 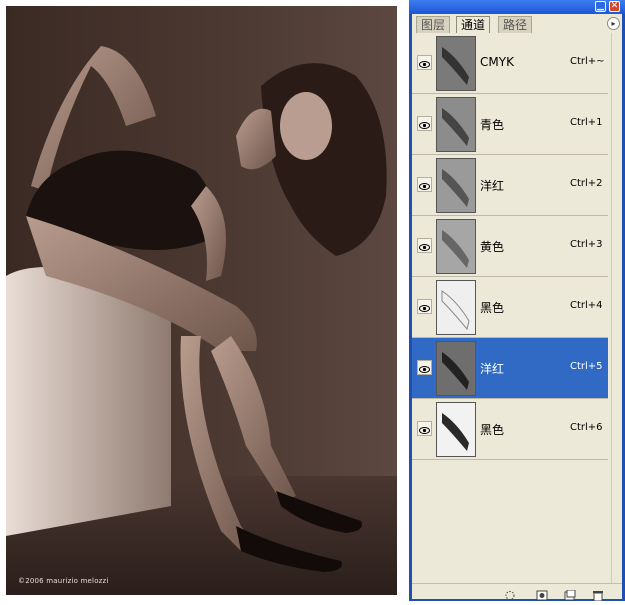 I want to click on minimize-icon: ▁, so click(x=600, y=6).